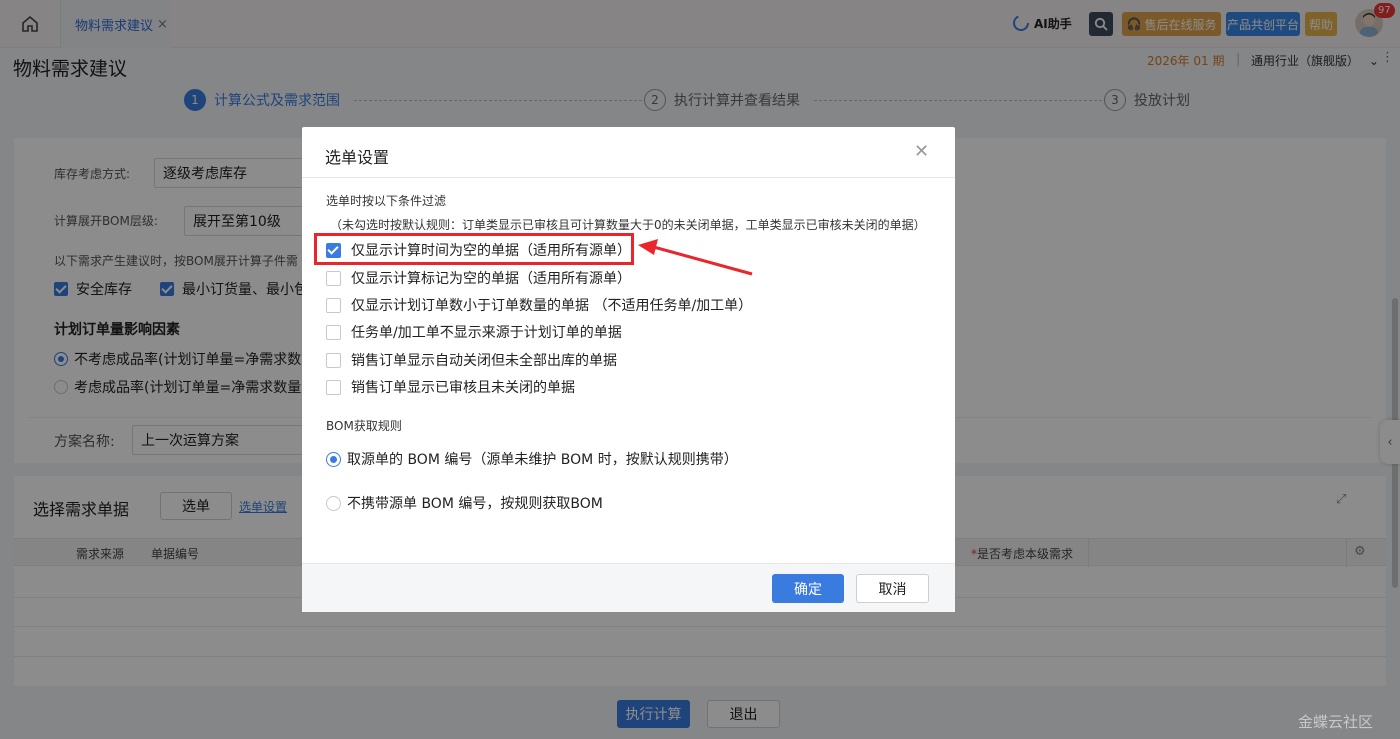 The image size is (1400, 739). I want to click on dialog-title: 选单设置, so click(357, 157).